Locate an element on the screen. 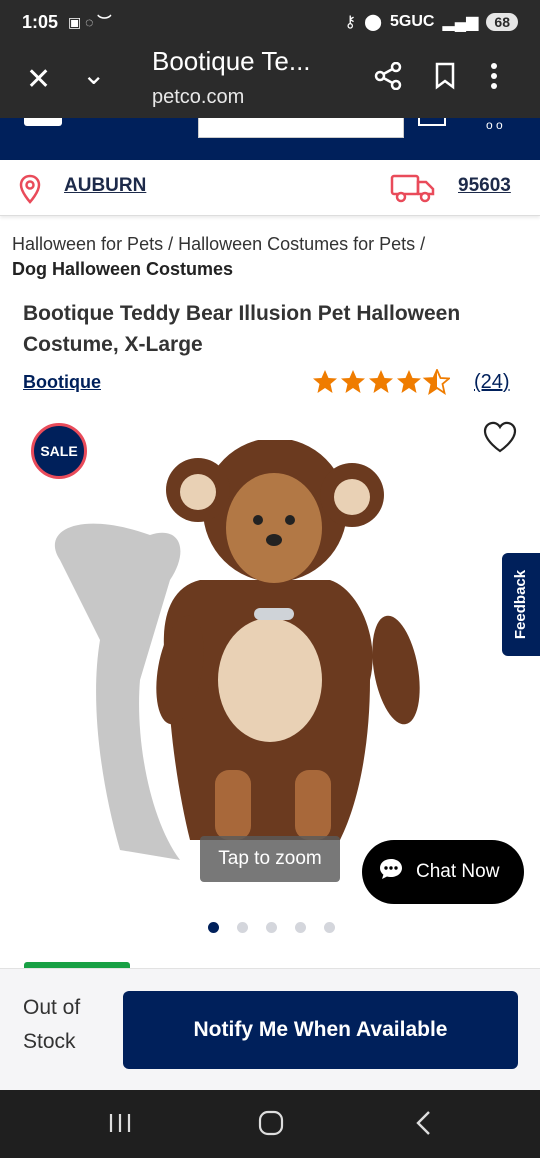  android-nav-bar is located at coordinates (270, 1124).